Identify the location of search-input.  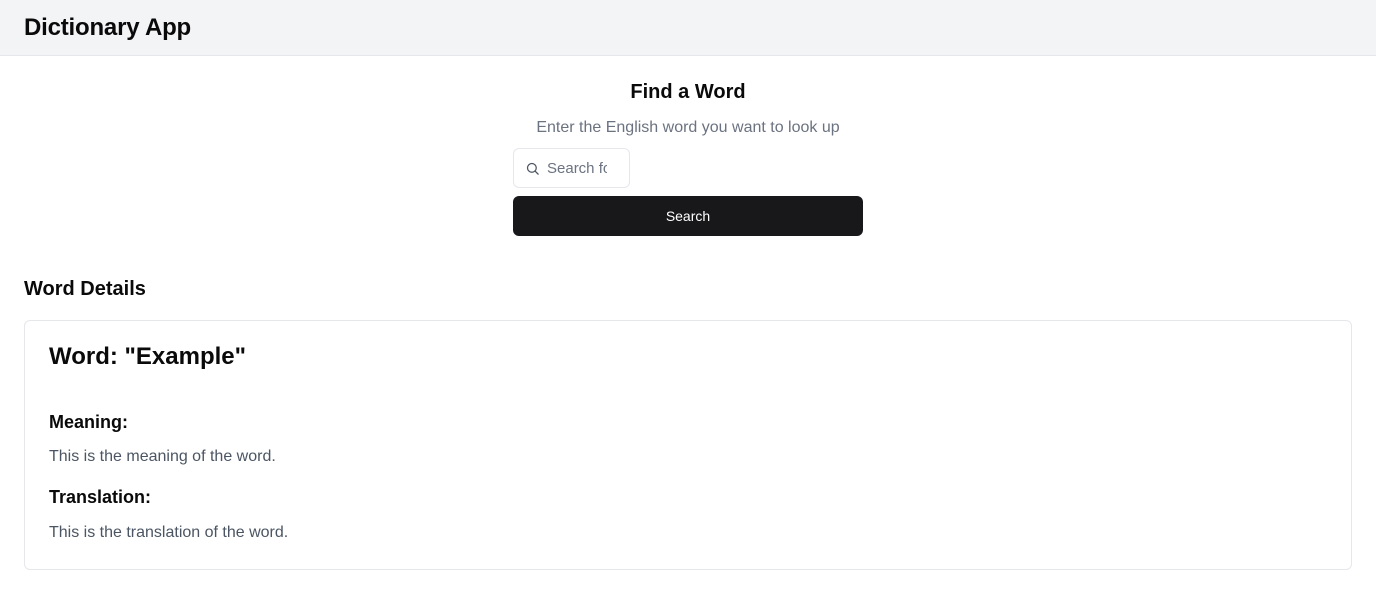
(577, 168).